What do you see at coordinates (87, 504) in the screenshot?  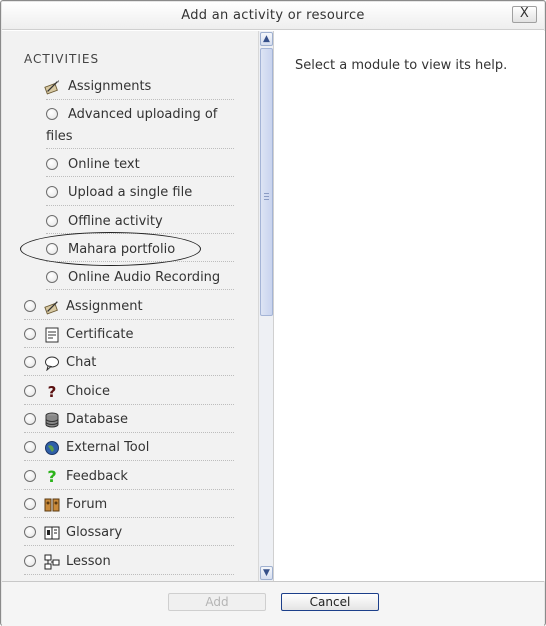 I see `module-label: Forum` at bounding box center [87, 504].